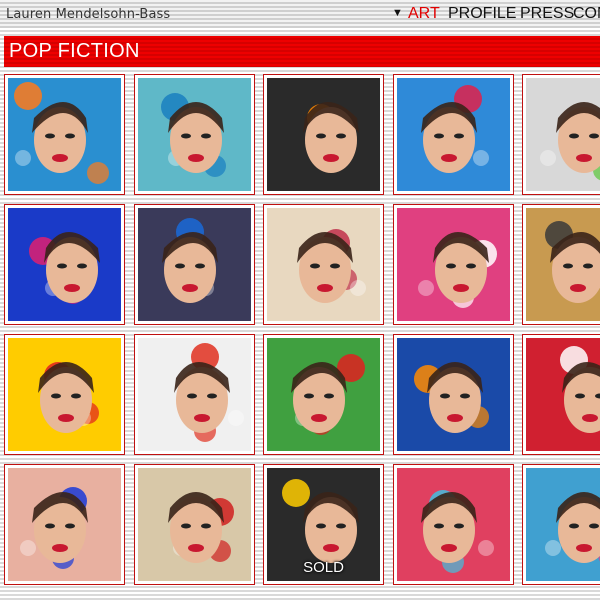 The width and height of the screenshot is (600, 600). Describe the element at coordinates (323, 567) in the screenshot. I see `sold-label: SOLD` at that location.